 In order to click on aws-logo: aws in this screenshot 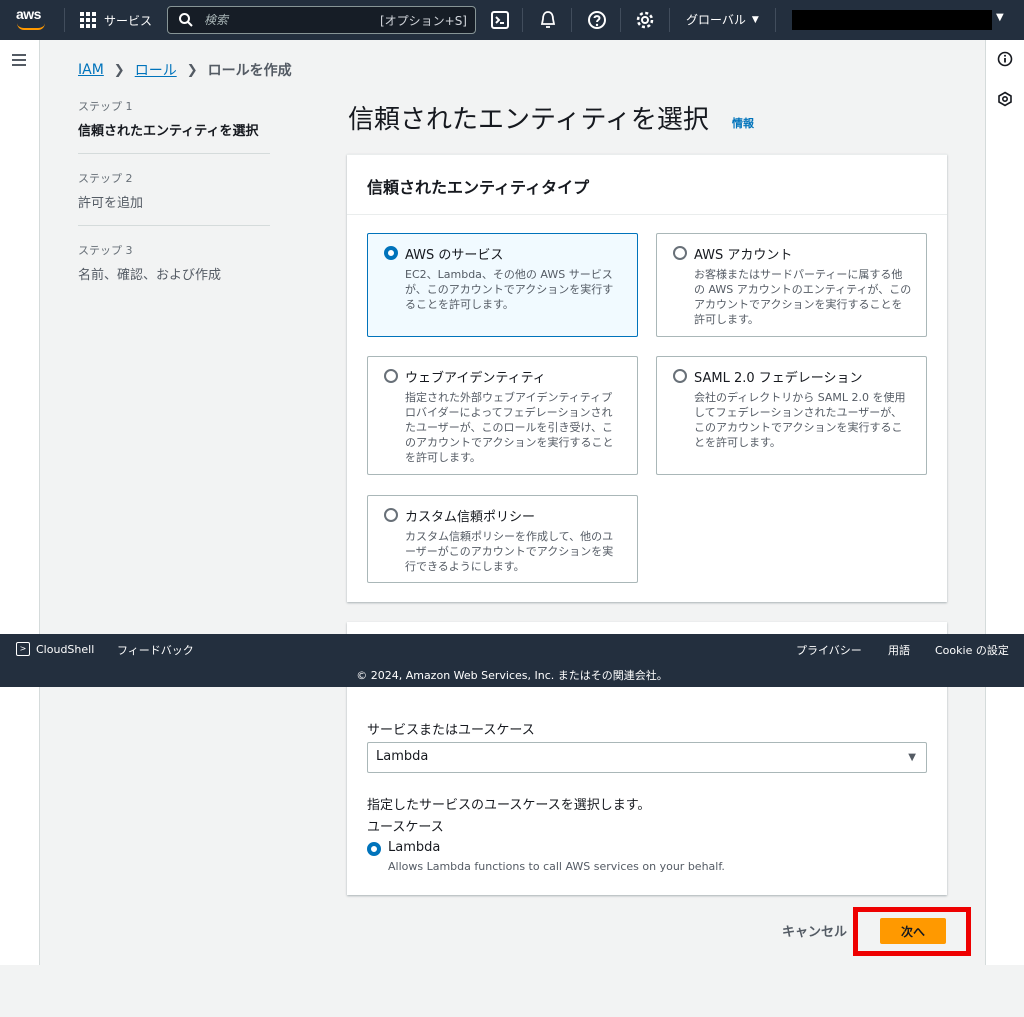, I will do `click(31, 19)`.